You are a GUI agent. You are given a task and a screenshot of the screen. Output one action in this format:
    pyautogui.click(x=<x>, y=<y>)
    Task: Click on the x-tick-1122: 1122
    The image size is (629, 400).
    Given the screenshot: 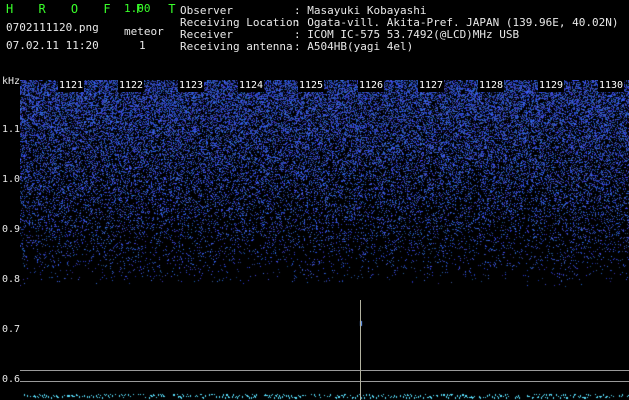 What is the action you would take?
    pyautogui.click(x=131, y=86)
    